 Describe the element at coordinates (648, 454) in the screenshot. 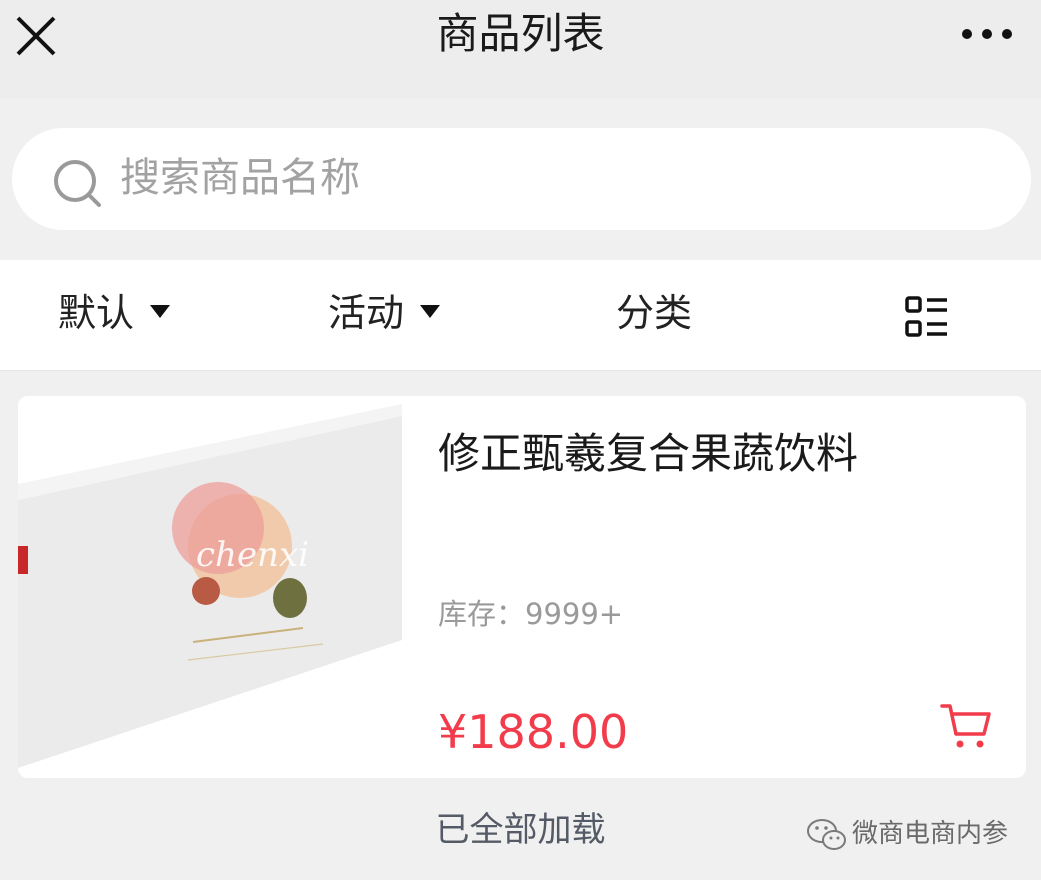

I see `product-name: 修正甄羲复合果蔬饮料` at that location.